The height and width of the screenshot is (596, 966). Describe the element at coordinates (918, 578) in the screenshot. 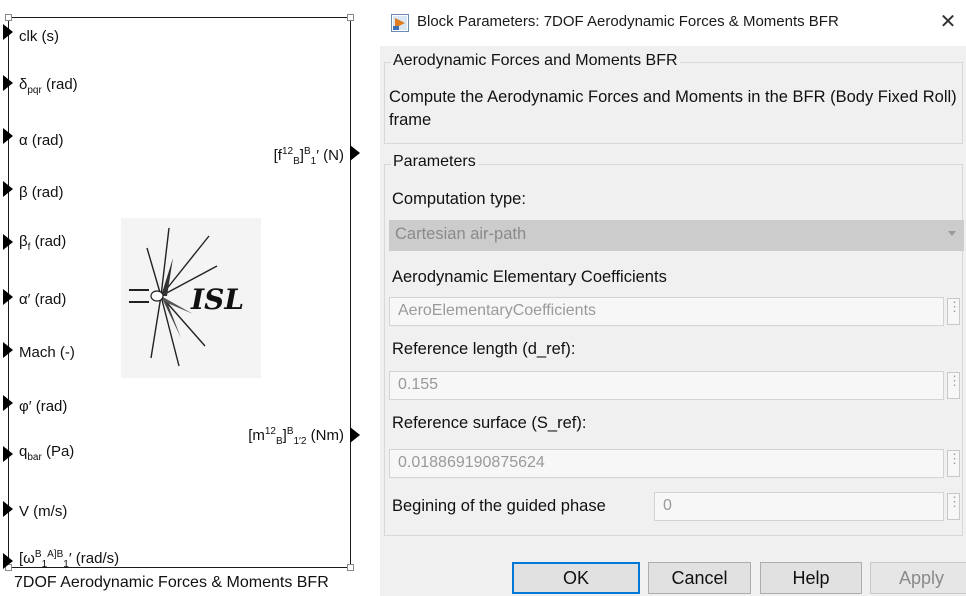

I see `apply-button: Apply` at that location.